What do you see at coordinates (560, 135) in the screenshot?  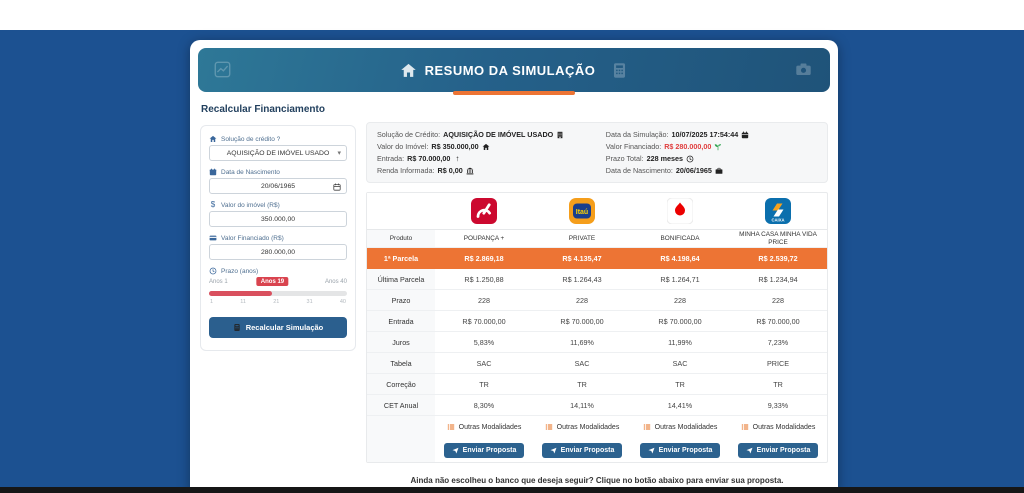 I see `building-icon` at bounding box center [560, 135].